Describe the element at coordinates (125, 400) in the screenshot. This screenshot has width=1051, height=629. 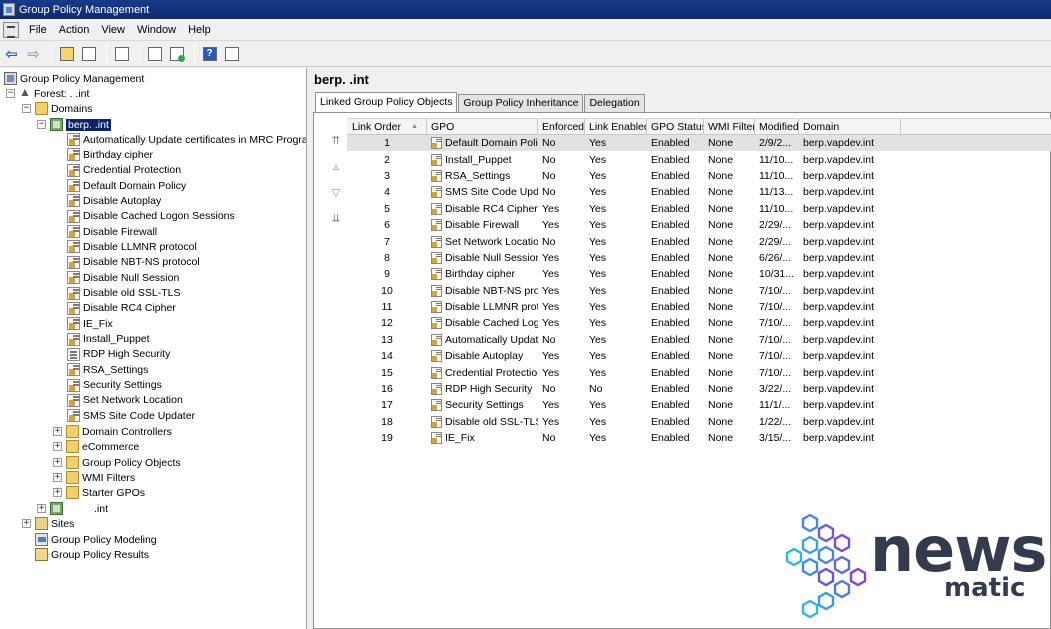
I see `tree-node-gpo-link: Set Network Location` at that location.